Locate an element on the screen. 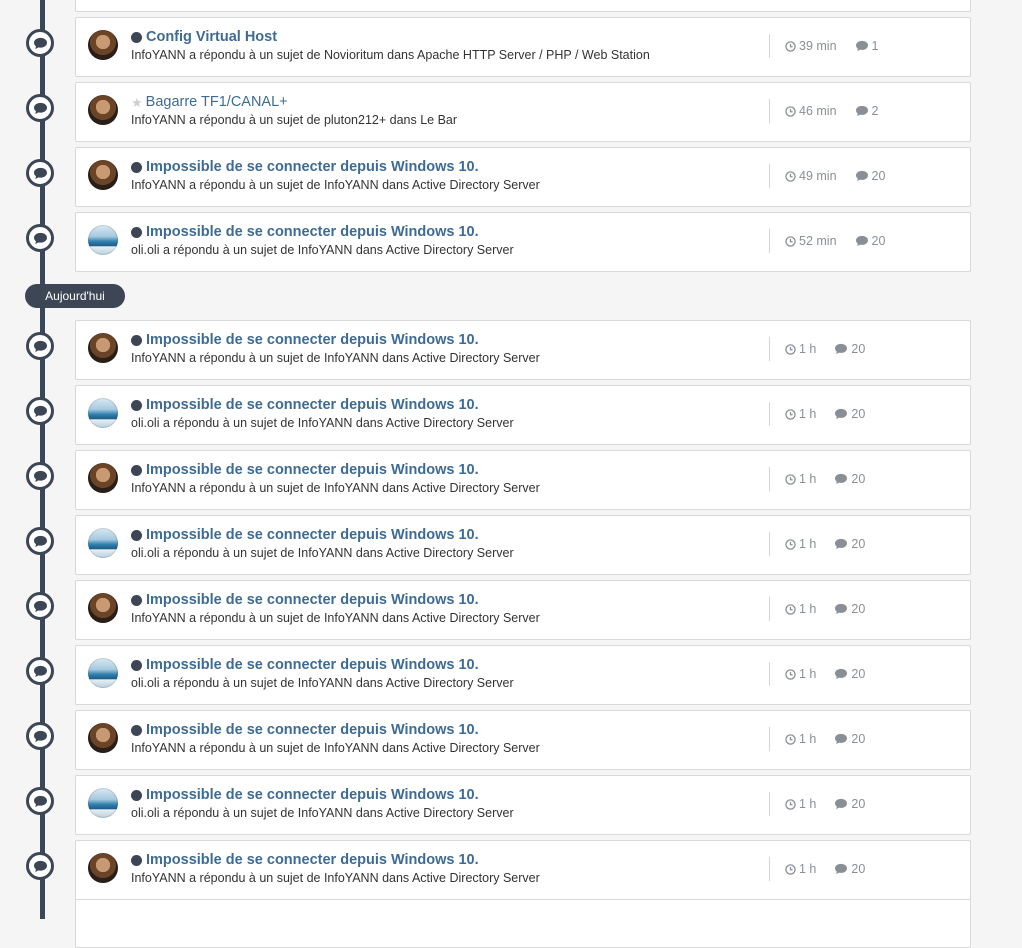 The width and height of the screenshot is (1022, 948). topic-title-link: Config Virtual Host is located at coordinates (211, 37).